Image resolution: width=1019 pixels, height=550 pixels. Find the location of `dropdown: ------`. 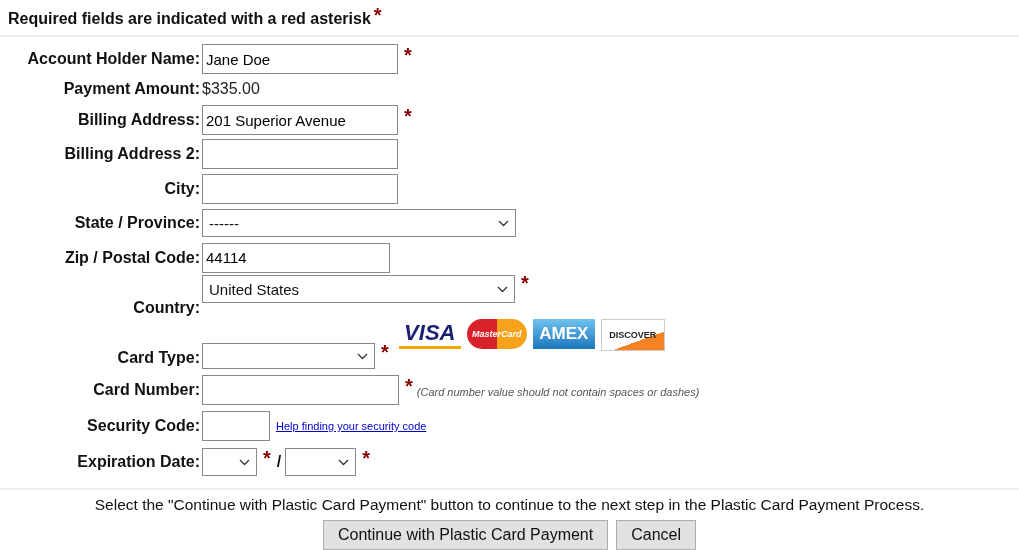

dropdown: ------ is located at coordinates (359, 223).